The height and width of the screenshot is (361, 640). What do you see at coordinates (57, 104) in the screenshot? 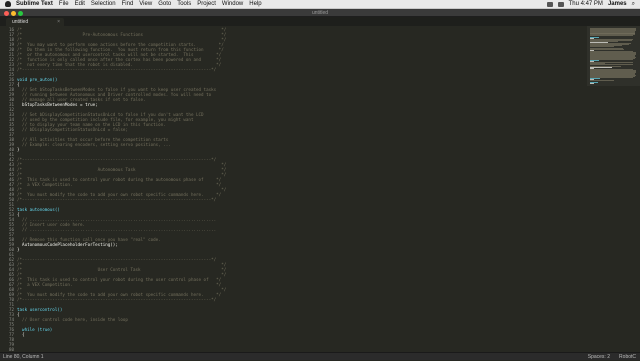
I see `code-line: bStopTasksBetweenModes = true;` at bounding box center [57, 104].